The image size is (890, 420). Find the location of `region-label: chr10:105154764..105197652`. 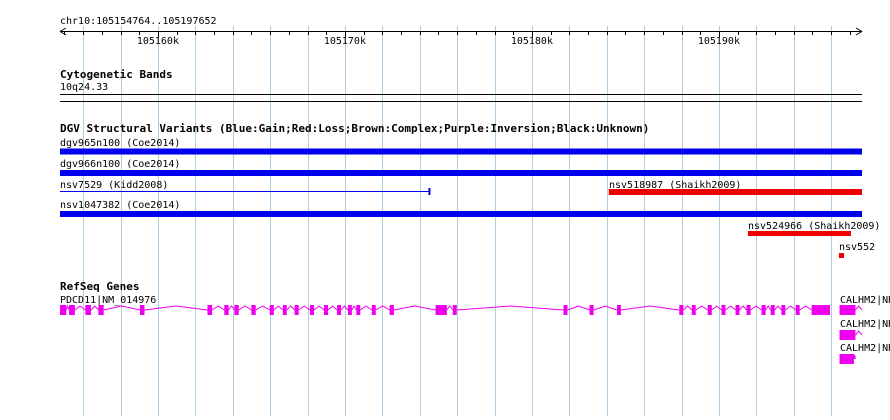

region-label: chr10:105154764..105197652 is located at coordinates (138, 21).